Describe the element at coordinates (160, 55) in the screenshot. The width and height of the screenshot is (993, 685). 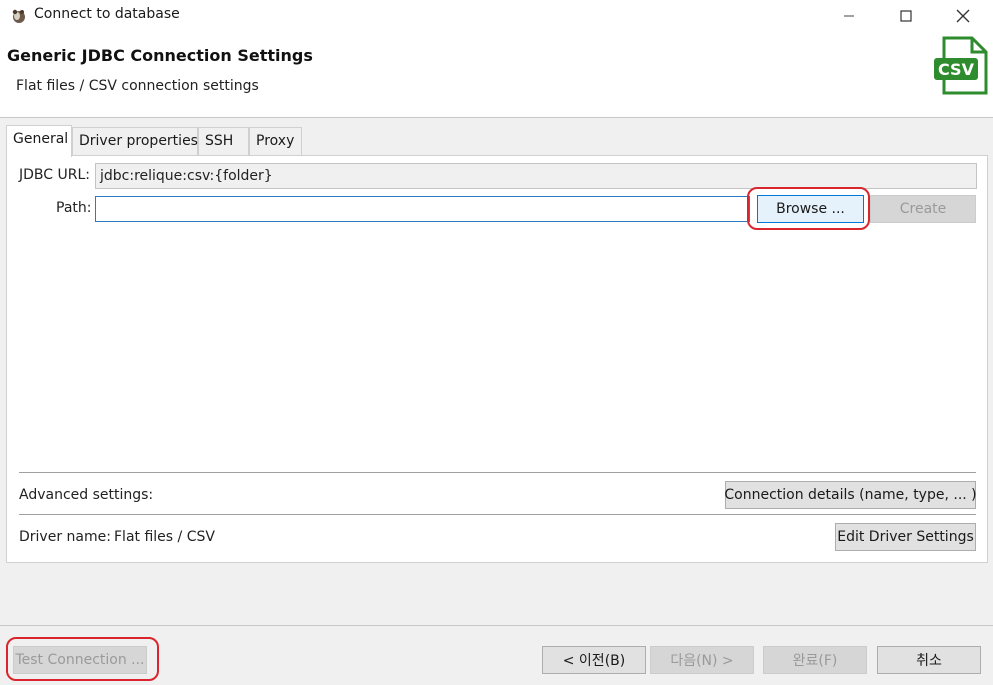
I see `page-title: Generic JDBC Connection Settings` at that location.